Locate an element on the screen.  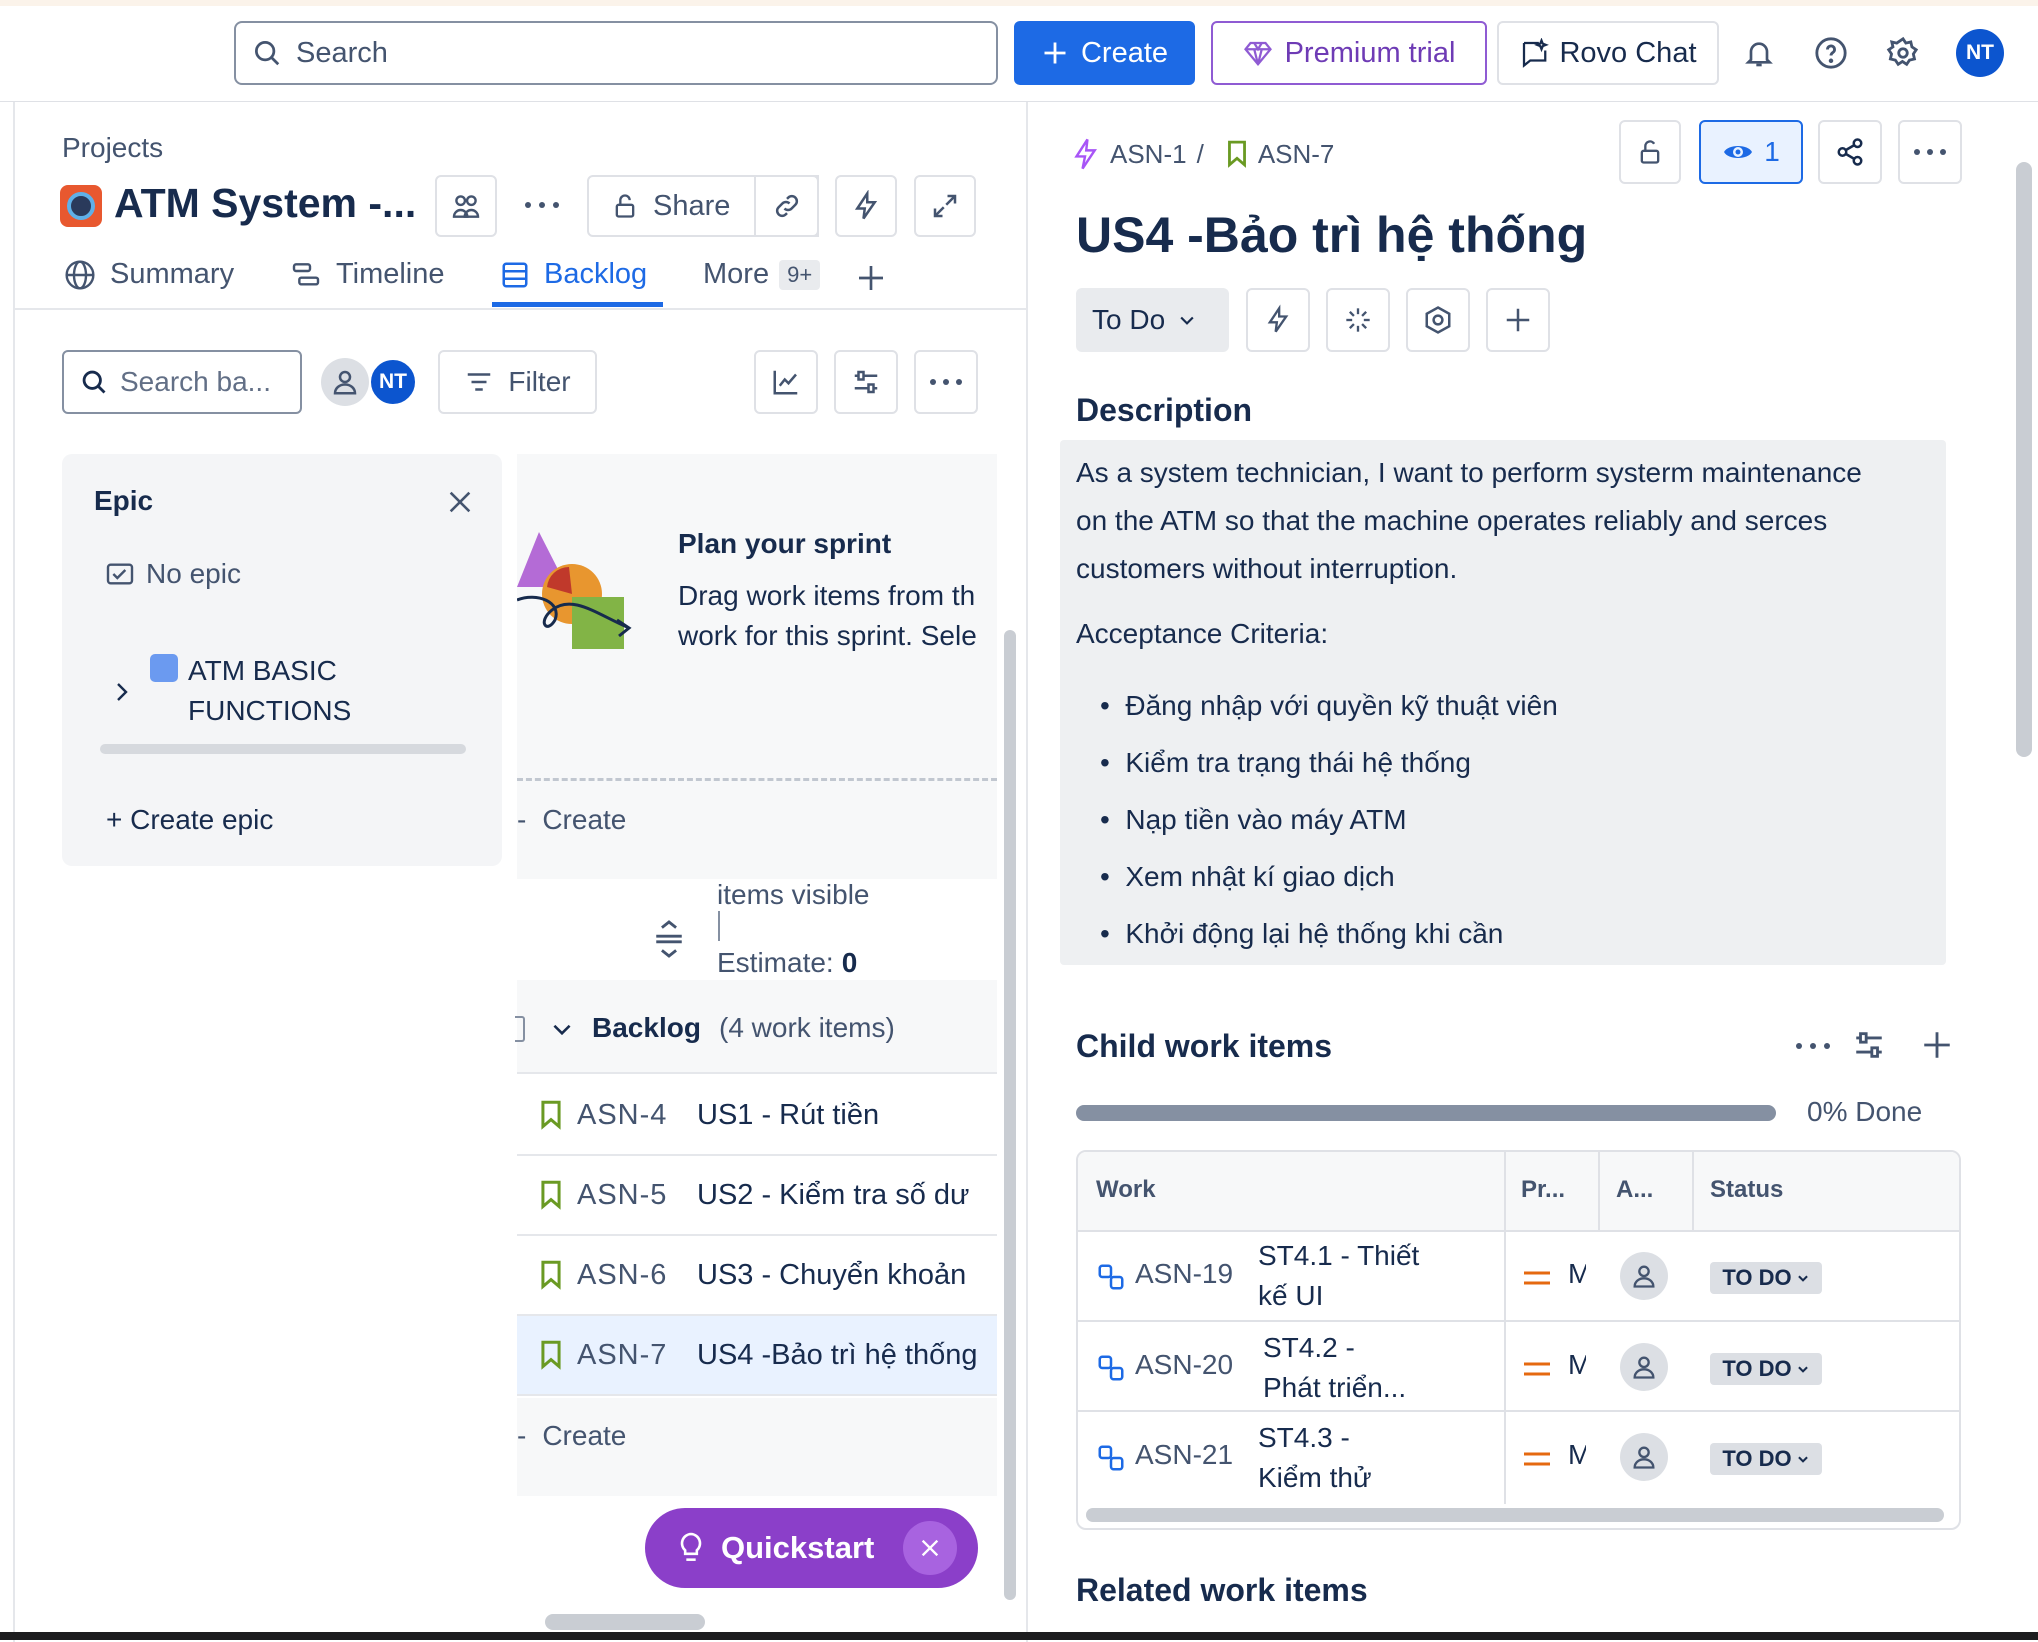
share-issue-button is located at coordinates (1850, 152).